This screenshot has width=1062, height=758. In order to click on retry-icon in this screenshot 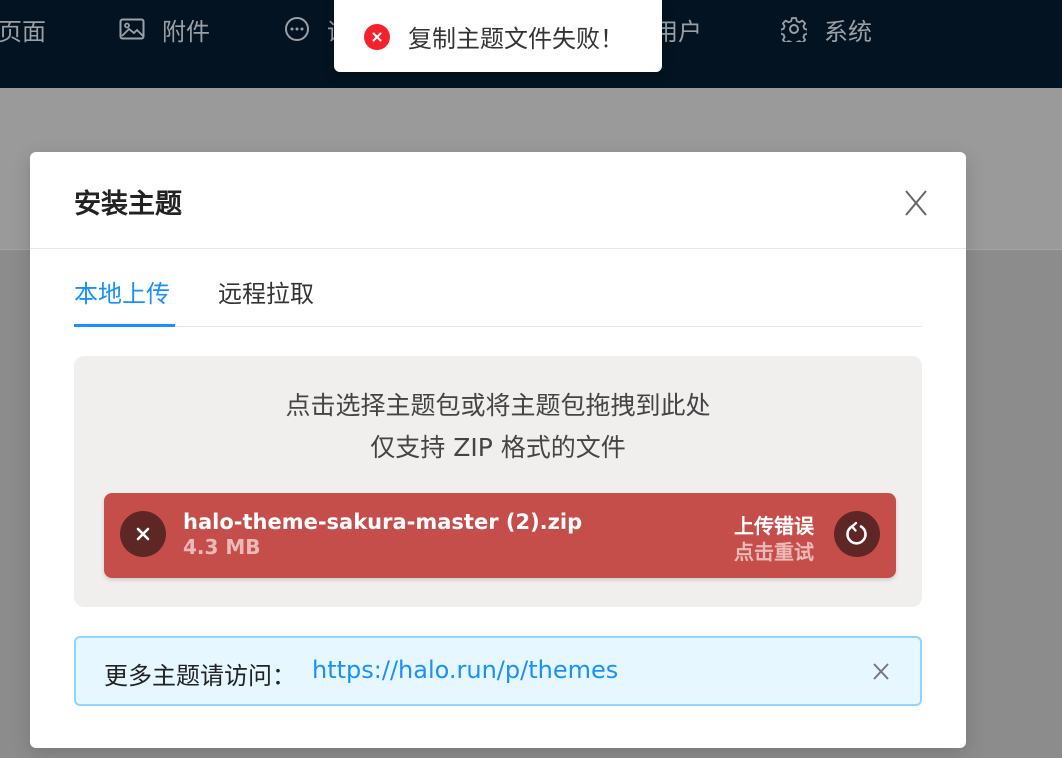, I will do `click(856, 533)`.